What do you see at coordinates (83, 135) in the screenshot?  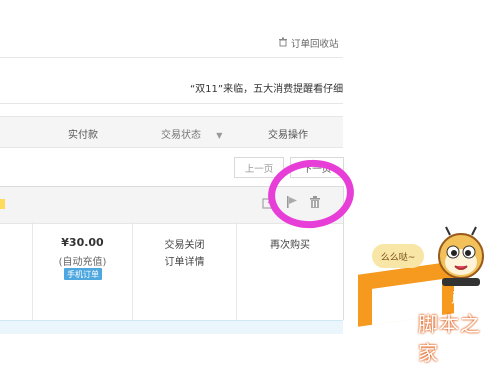 I see `header-paid-amount: 实付款` at bounding box center [83, 135].